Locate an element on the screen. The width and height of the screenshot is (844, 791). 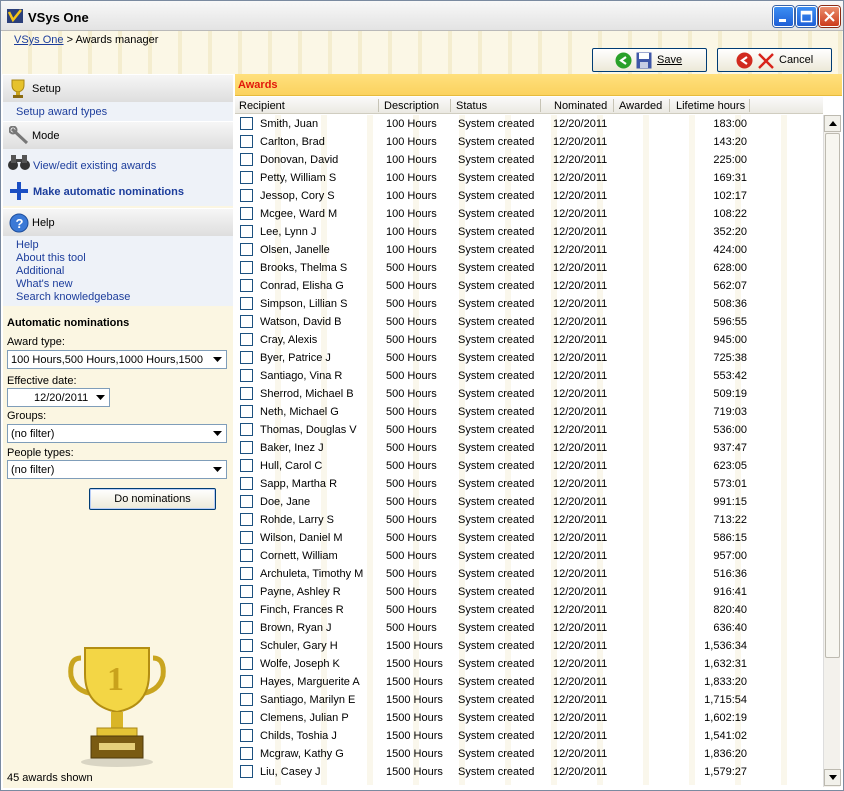
setup-section-header: Setup is located at coordinates (118, 88).